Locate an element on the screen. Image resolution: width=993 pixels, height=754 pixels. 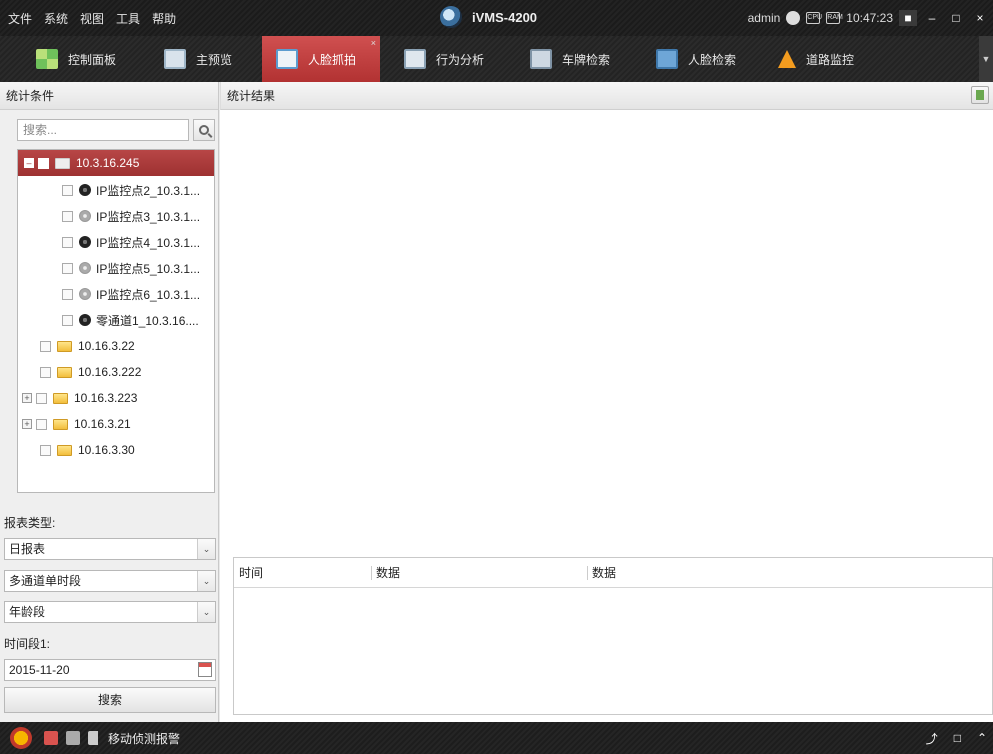
status-bar-controls: ⤴ □ ⌃ is located at coordinates (956, 738).